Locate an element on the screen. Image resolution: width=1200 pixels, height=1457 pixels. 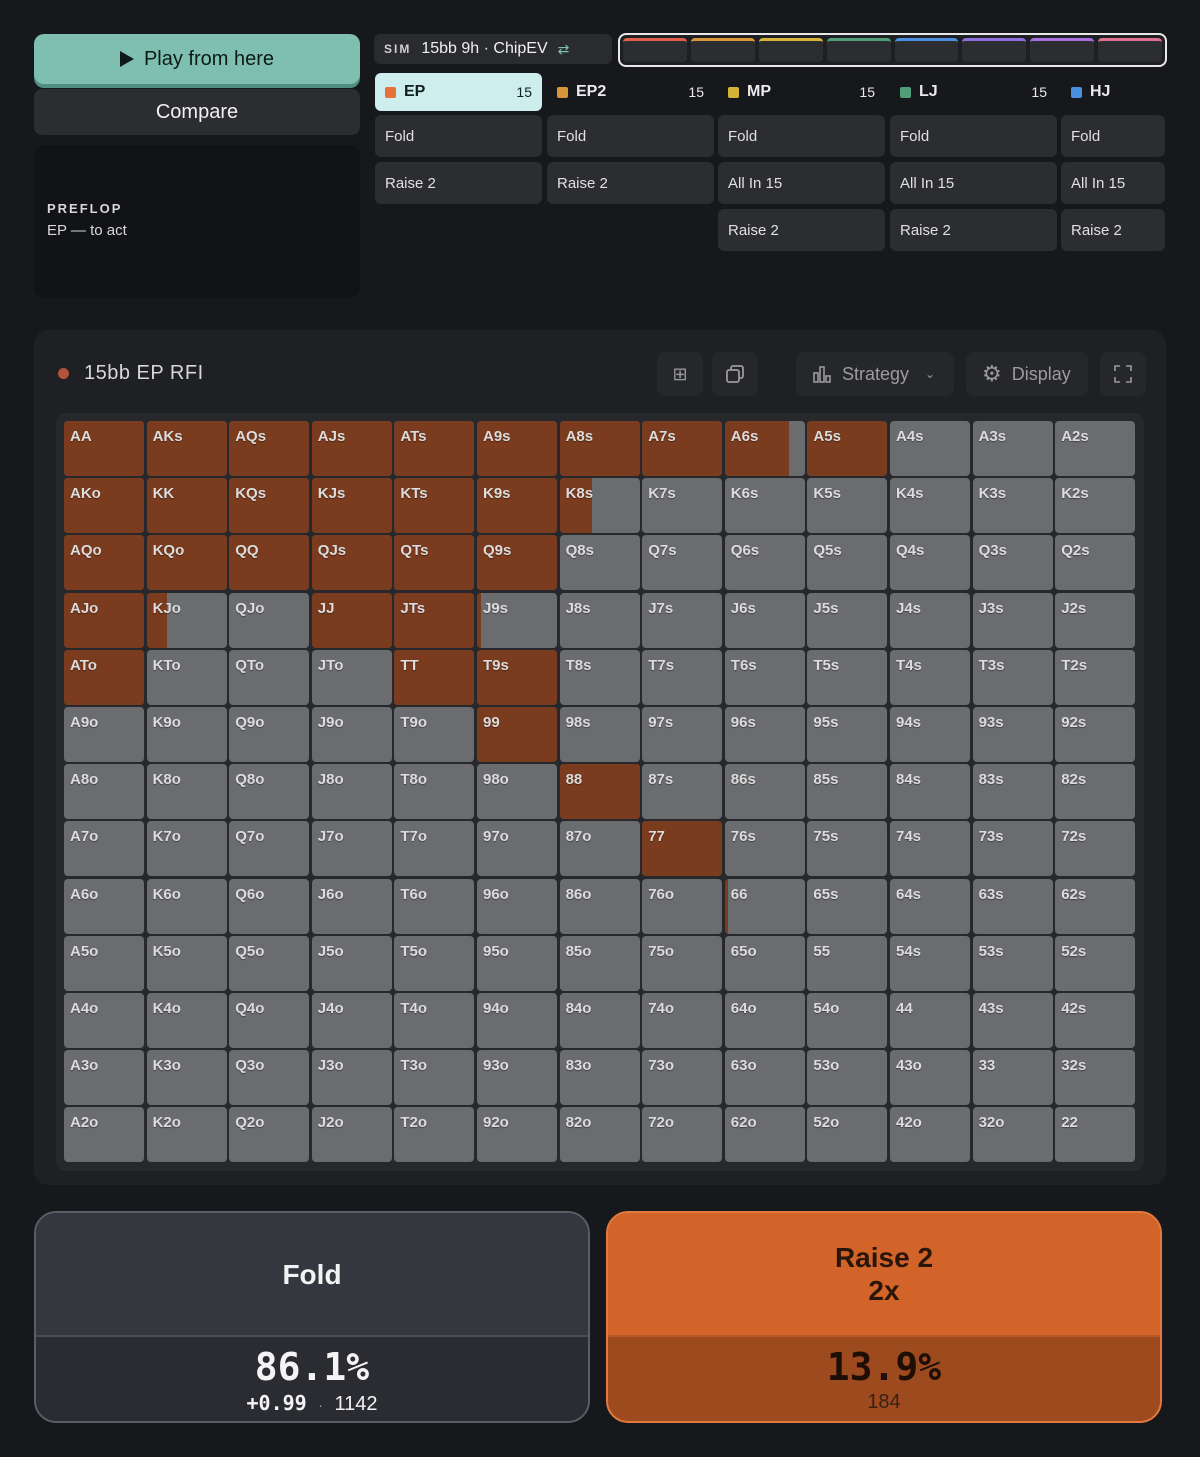
hand-cell: 75o is located at coordinates (682, 963).